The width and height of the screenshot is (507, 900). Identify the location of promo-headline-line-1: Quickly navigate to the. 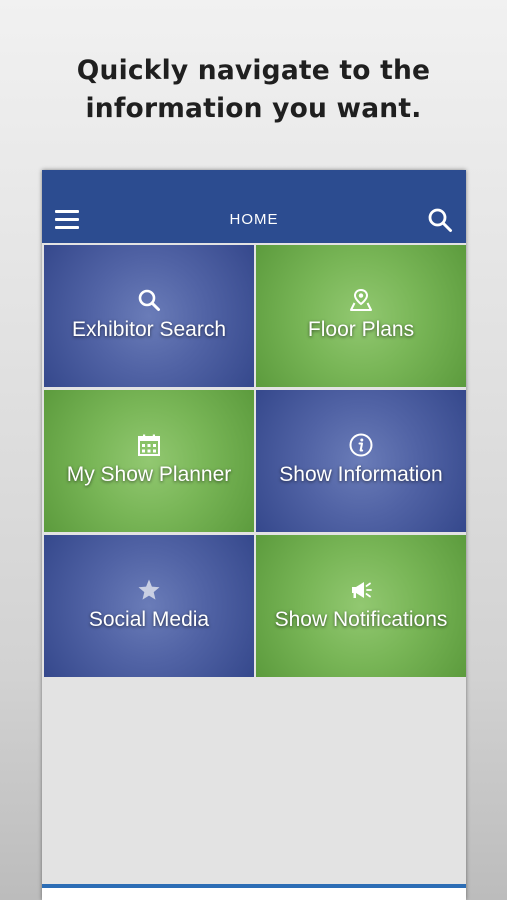
(253, 70).